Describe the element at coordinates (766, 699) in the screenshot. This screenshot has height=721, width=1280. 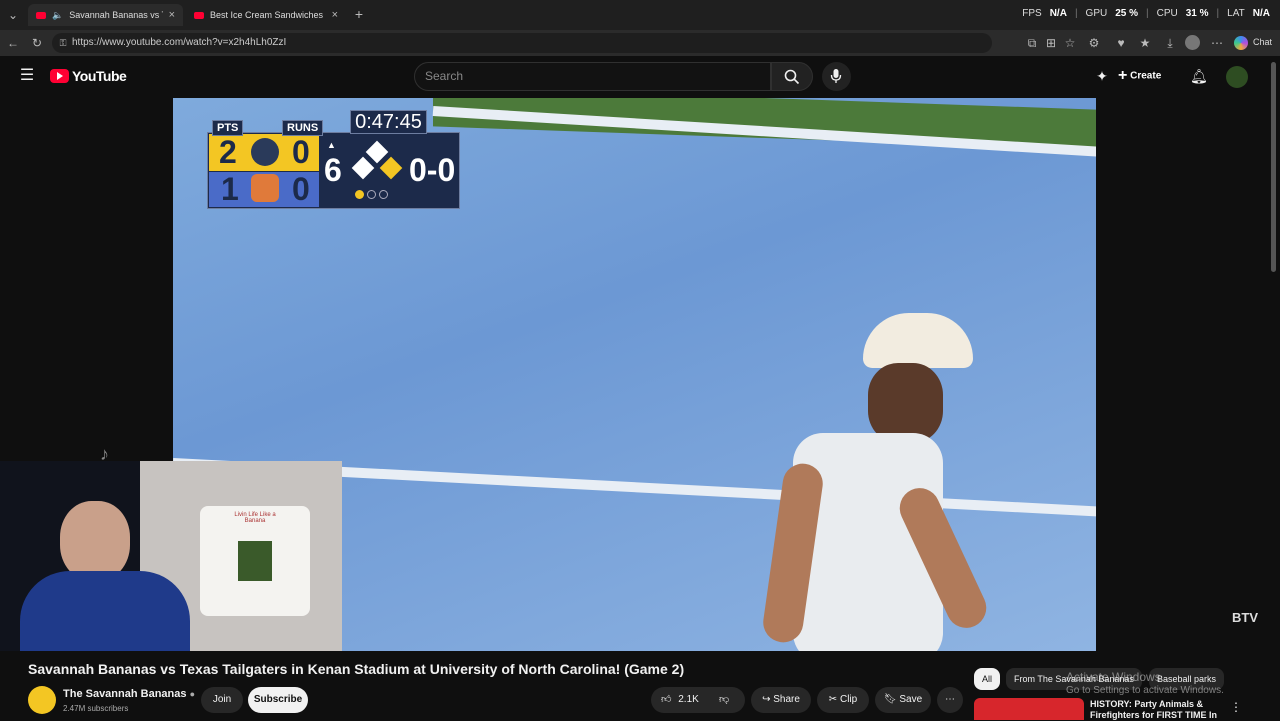
I see `share-arrow-icon: ↪` at that location.